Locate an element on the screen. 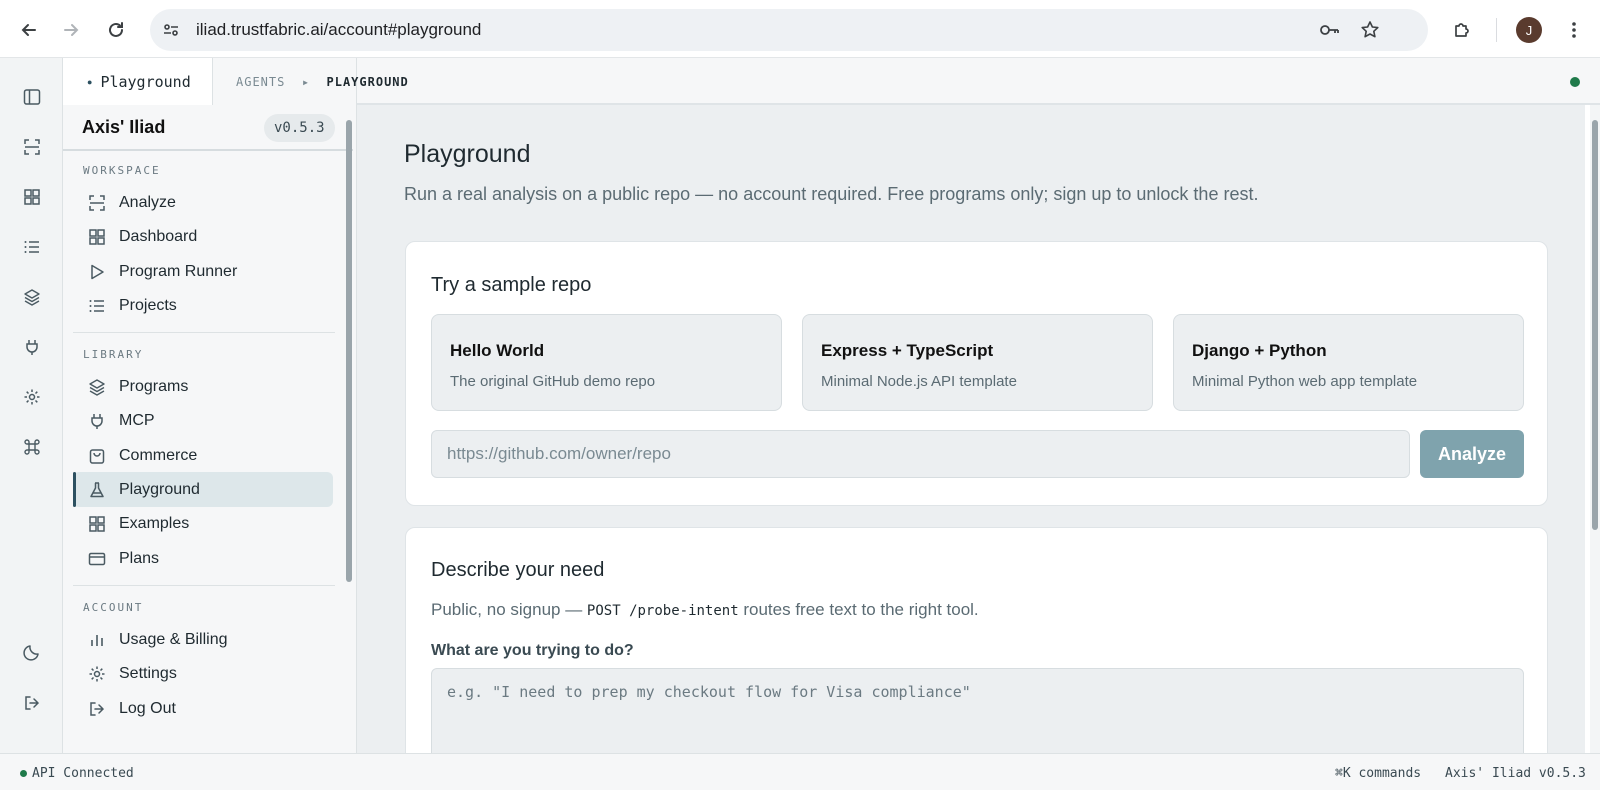 The width and height of the screenshot is (1600, 790). repo-url-input is located at coordinates (920, 454).